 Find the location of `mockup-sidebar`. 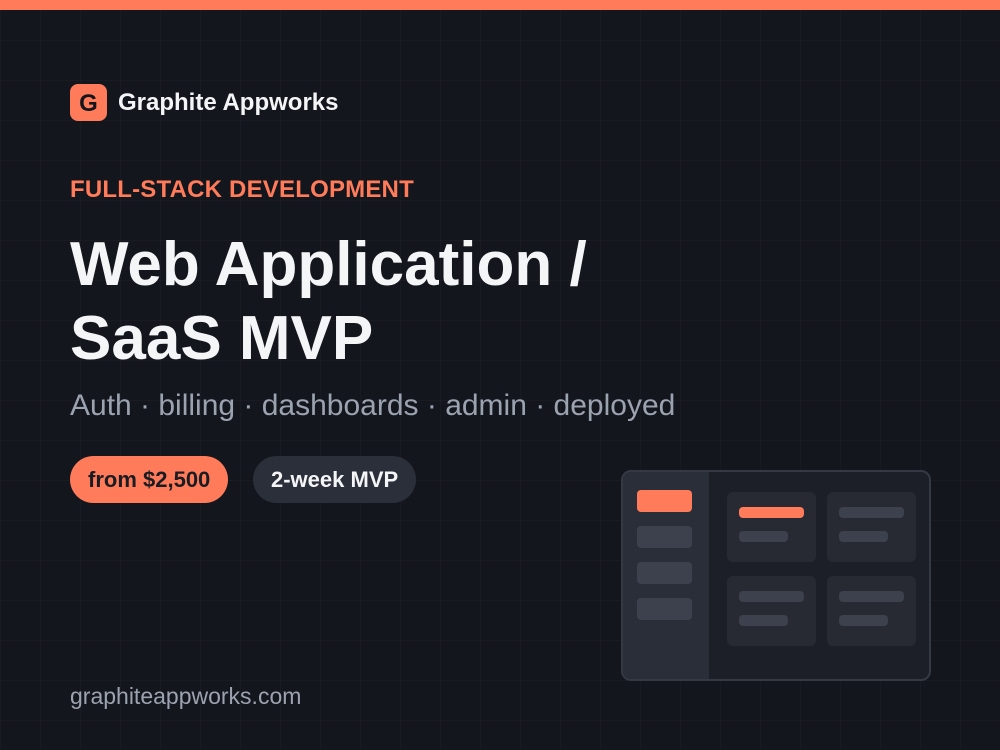

mockup-sidebar is located at coordinates (666, 575).